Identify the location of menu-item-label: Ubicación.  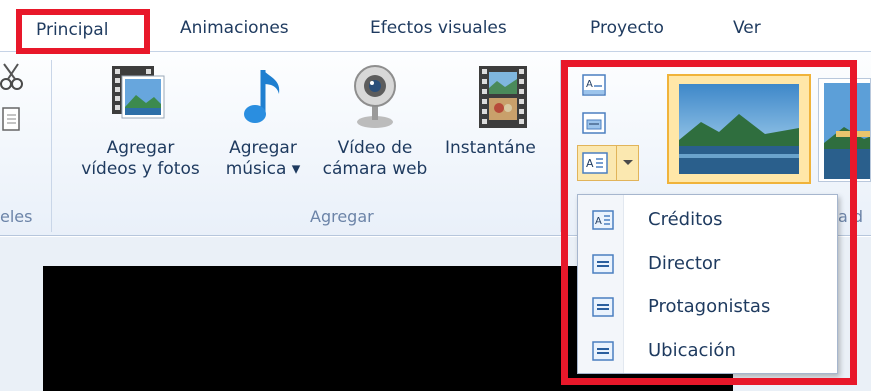
(692, 350).